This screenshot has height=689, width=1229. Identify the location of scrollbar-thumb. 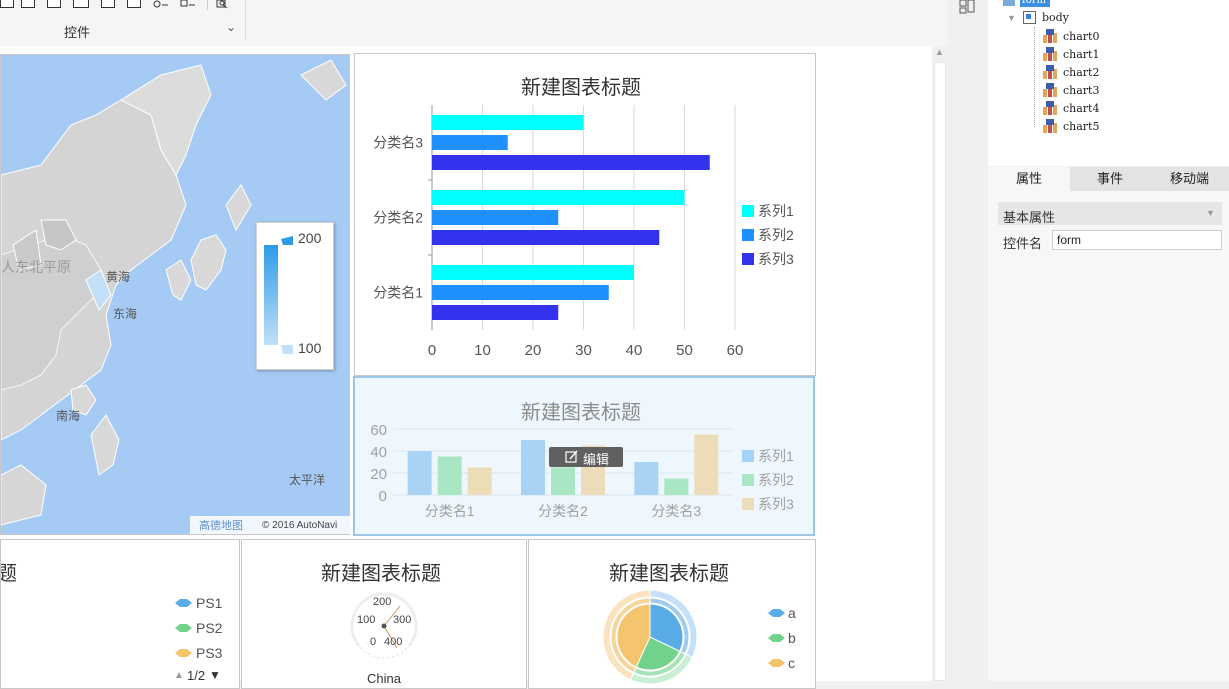
(940, 371).